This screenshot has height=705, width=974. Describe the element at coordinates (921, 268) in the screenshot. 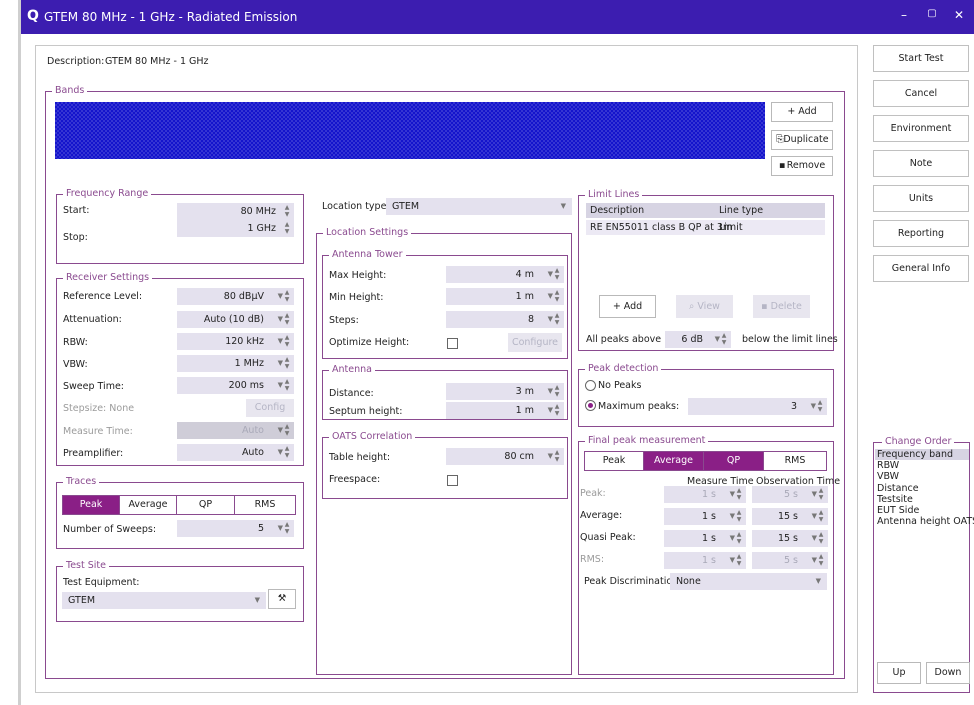

I see `general-info-button: General Info` at that location.